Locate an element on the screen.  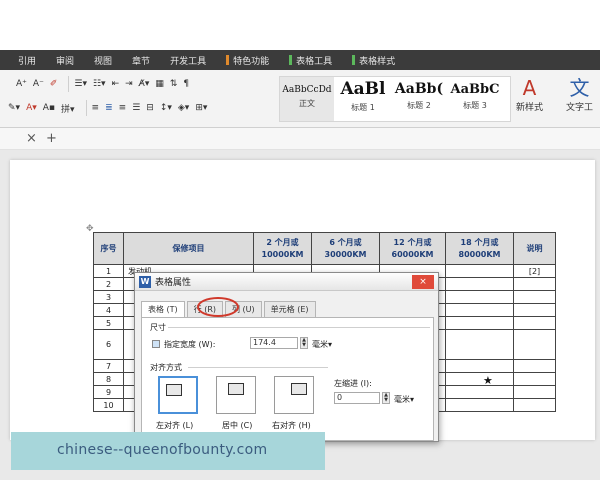
header-cell-notes: 说明 is located at coordinates (534, 248).